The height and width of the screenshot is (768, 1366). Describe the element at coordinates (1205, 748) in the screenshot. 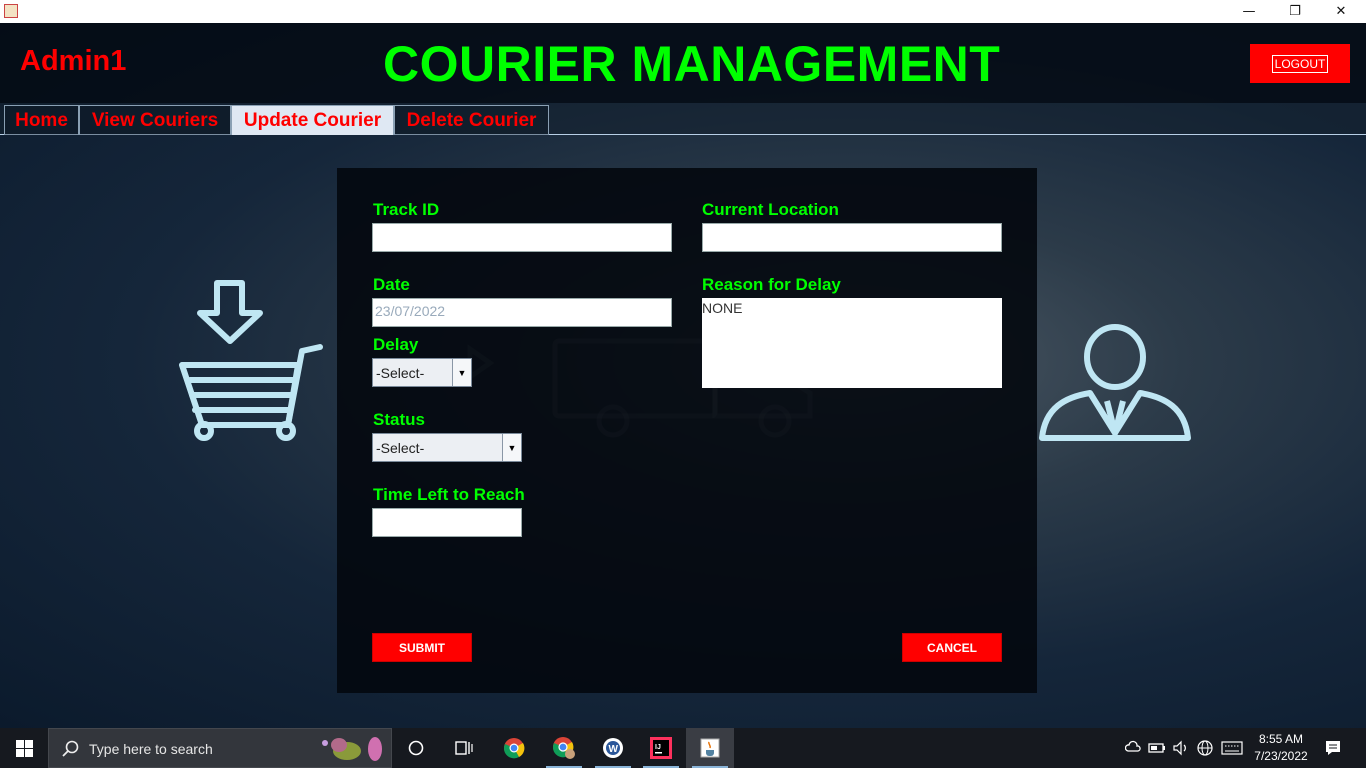

I see `network-globe-icon` at that location.